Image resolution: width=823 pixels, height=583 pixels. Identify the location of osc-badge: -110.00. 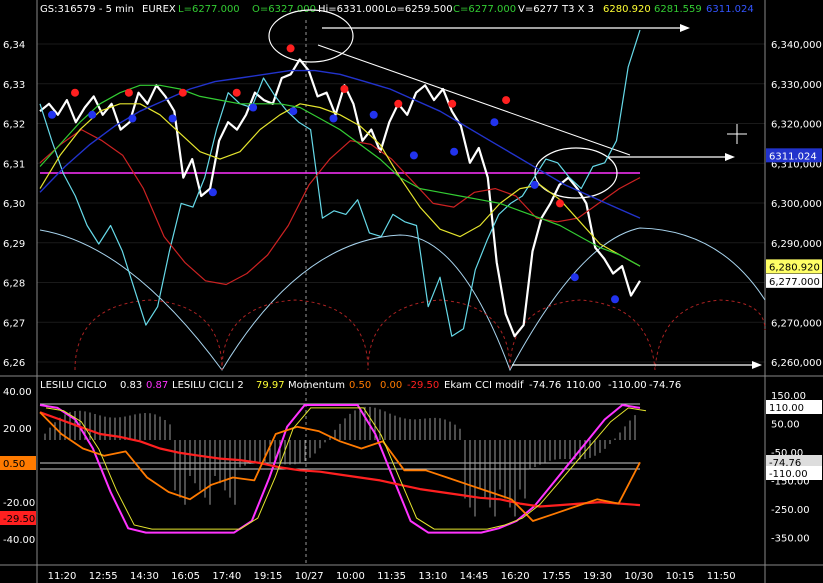
(794, 473).